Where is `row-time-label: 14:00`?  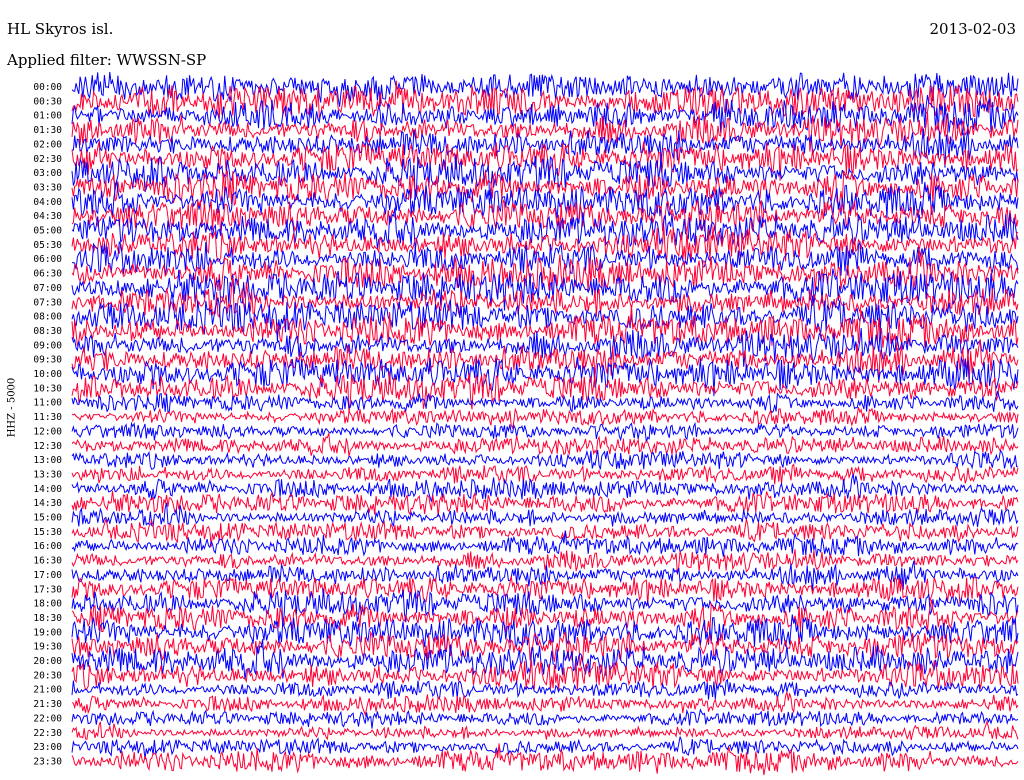 row-time-label: 14:00 is located at coordinates (47, 489).